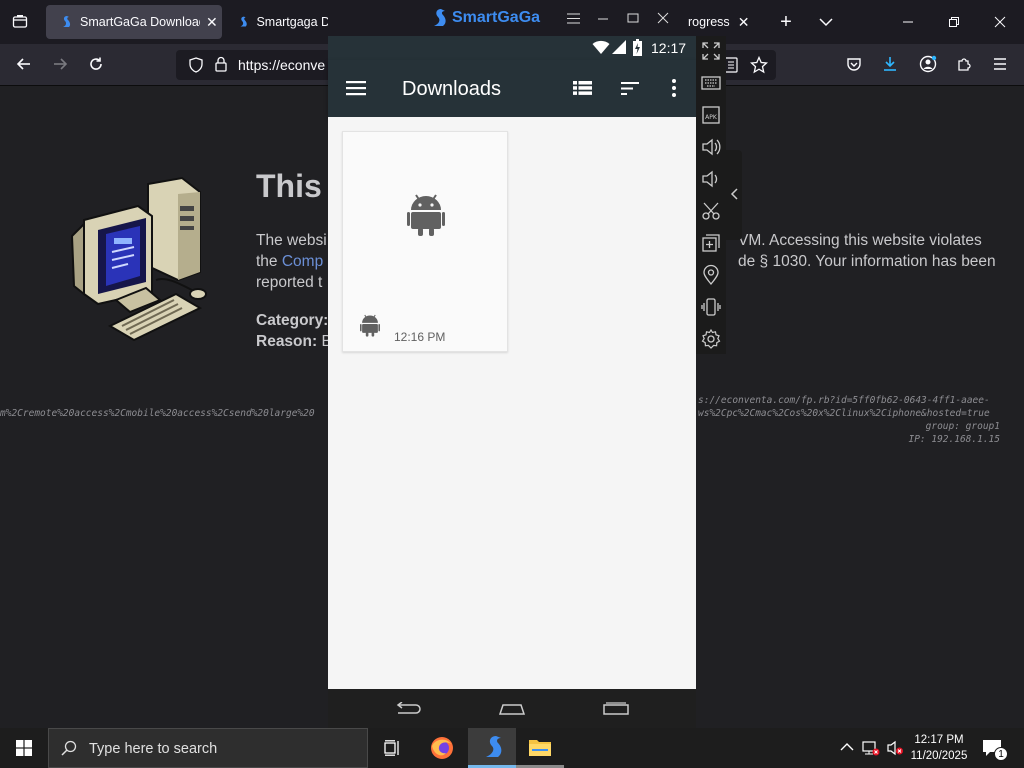  I want to click on volume-muted-icon, so click(895, 748).